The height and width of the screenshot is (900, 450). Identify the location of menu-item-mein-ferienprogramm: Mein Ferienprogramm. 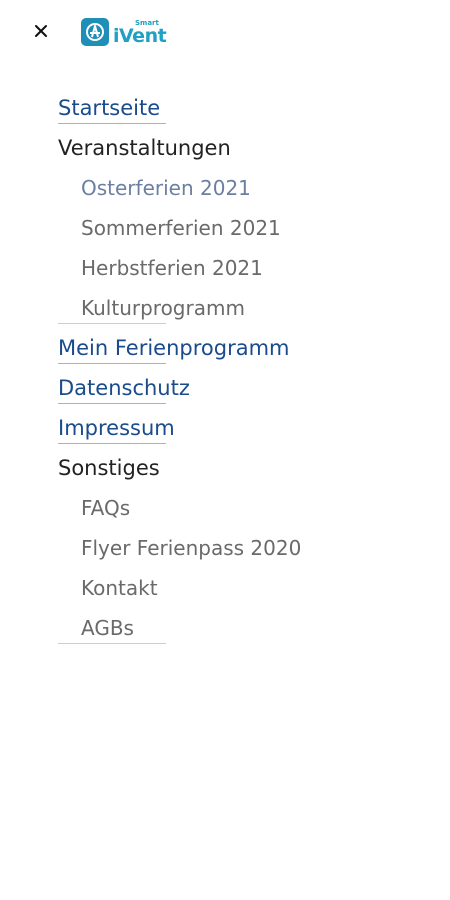
(238, 348).